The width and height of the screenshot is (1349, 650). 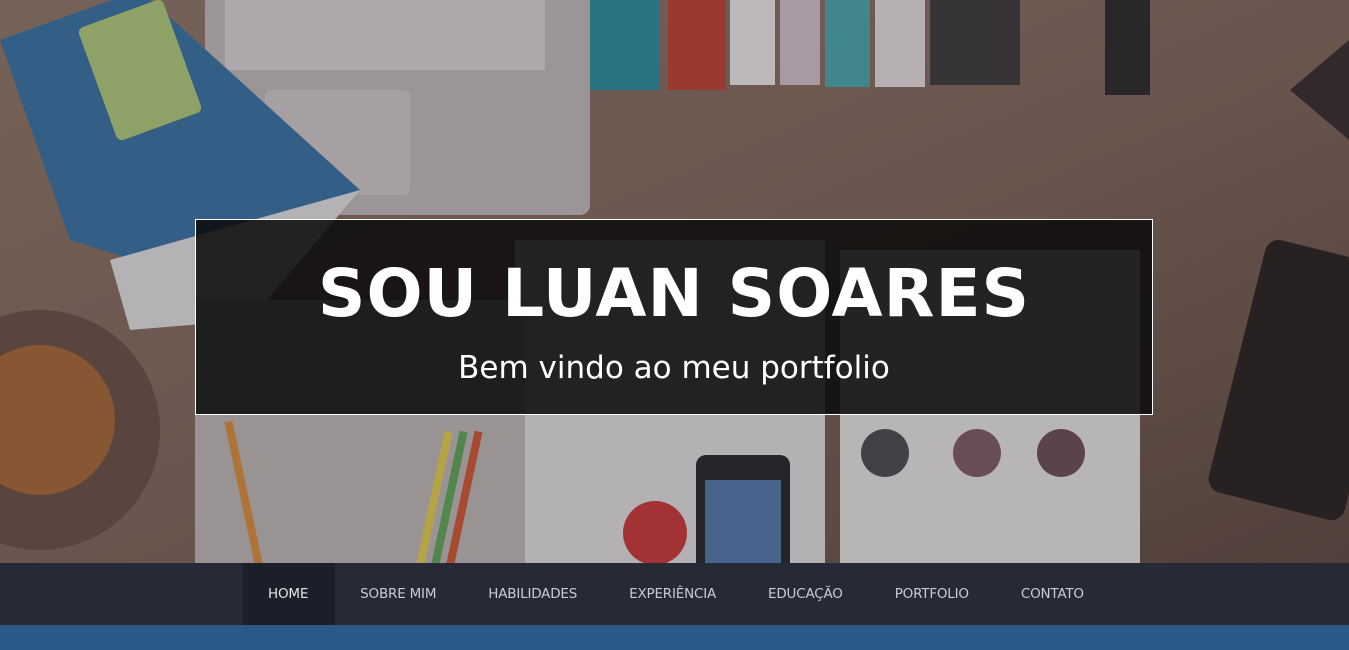 I want to click on nav-item-portfolio: PORTFOLIO, so click(x=933, y=594).